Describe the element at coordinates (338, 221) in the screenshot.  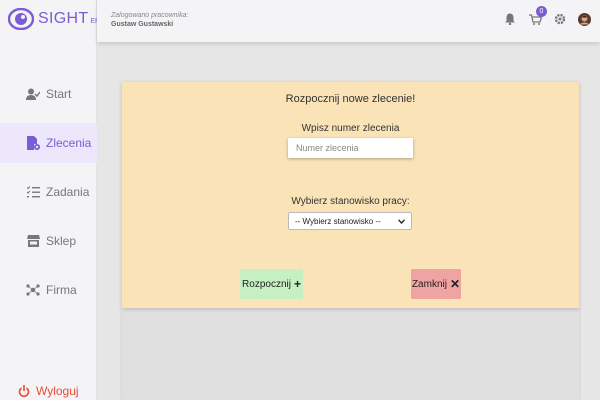
I see `workstation-selected-value: -- Wybierz stanowisko --` at that location.